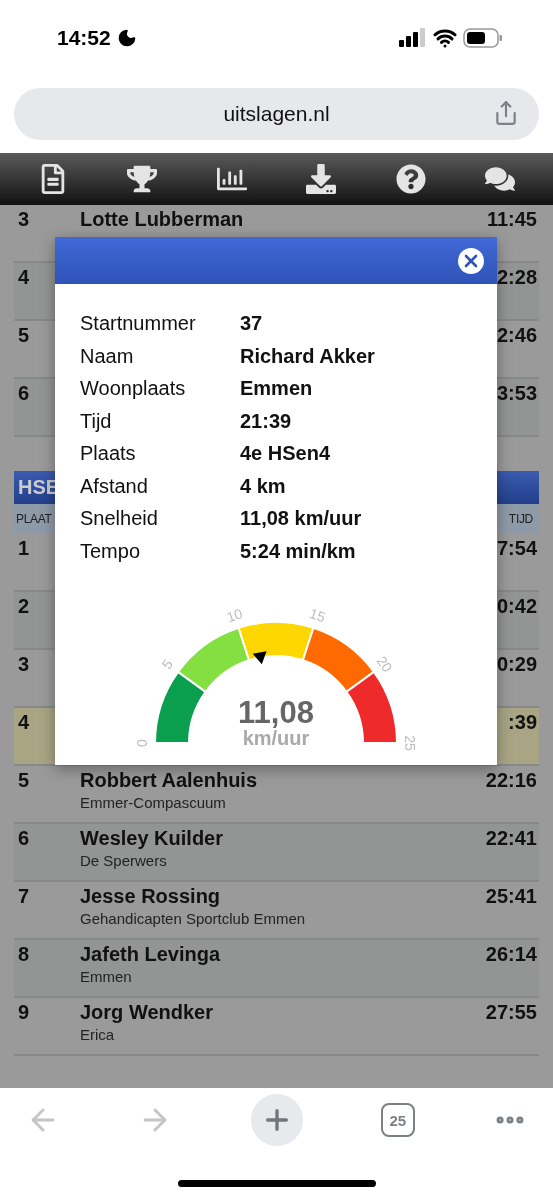 This screenshot has width=553, height=1200. I want to click on column-label: TIJD, so click(520, 519).